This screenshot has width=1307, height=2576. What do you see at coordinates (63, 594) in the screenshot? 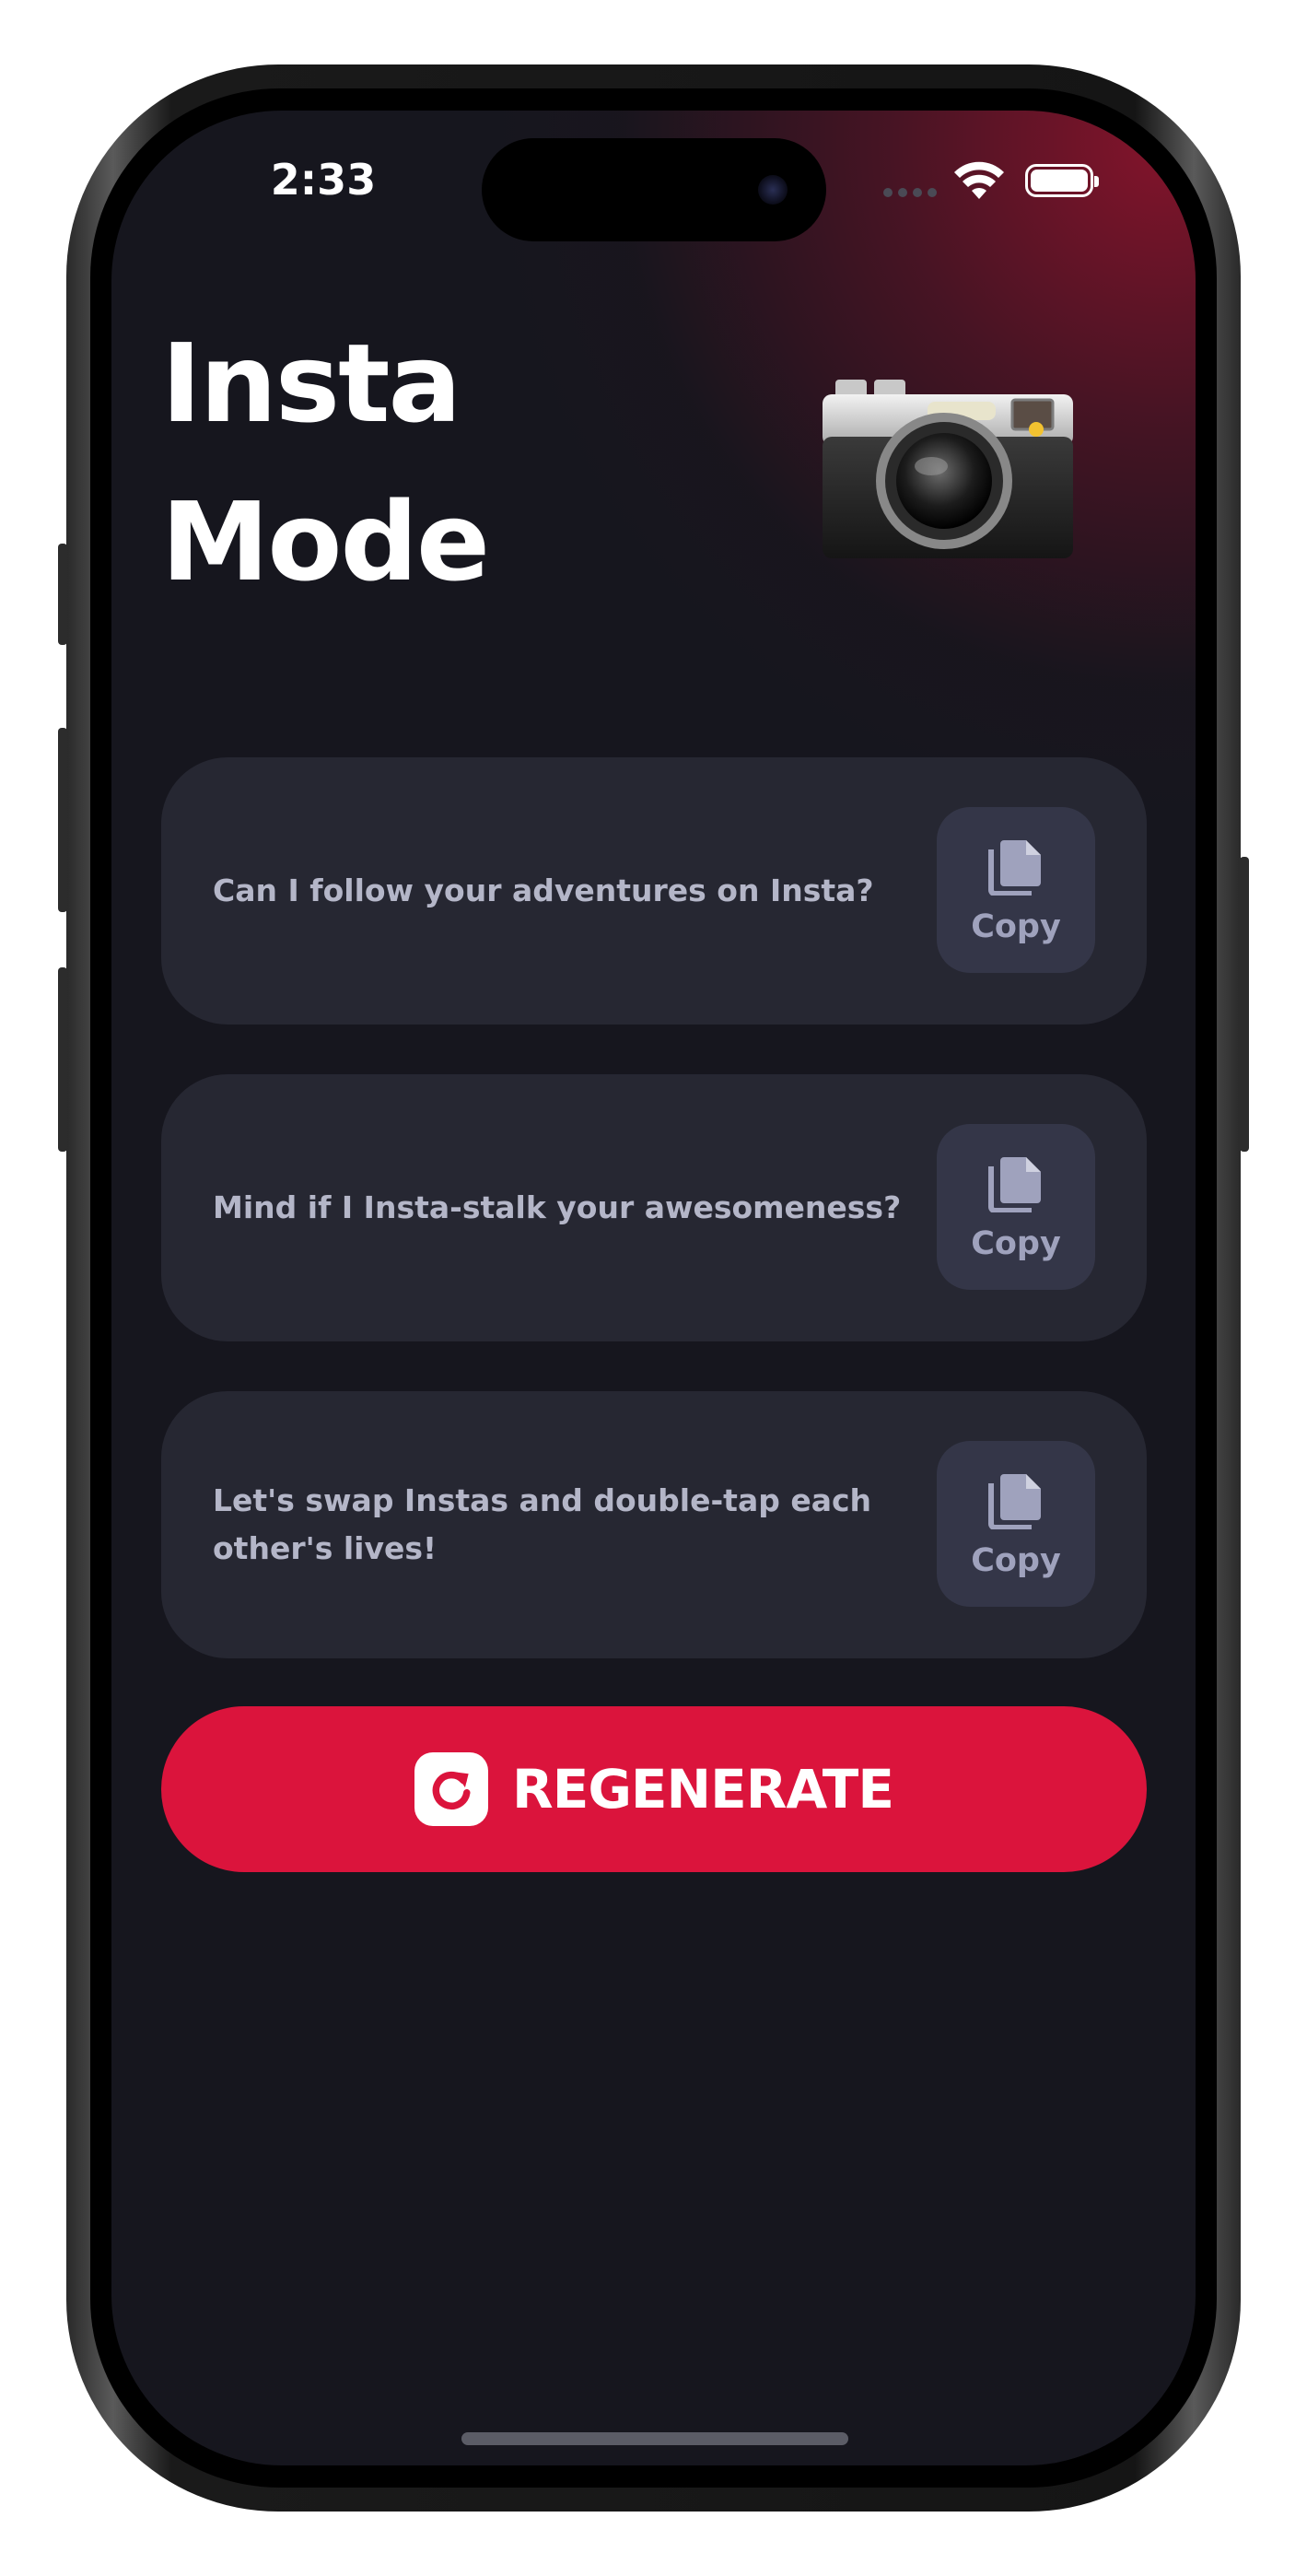
I see `action-button` at bounding box center [63, 594].